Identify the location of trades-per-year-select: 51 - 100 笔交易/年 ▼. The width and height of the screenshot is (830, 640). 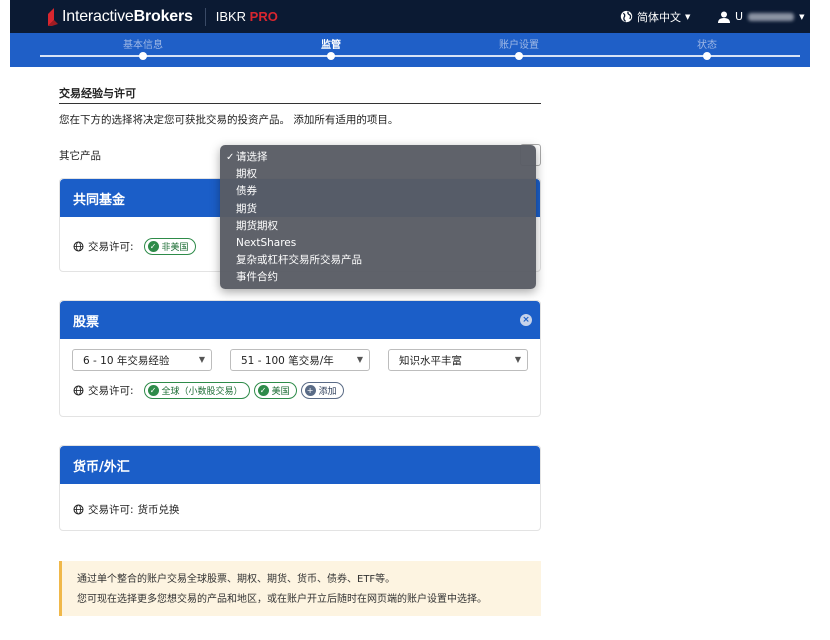
(300, 360).